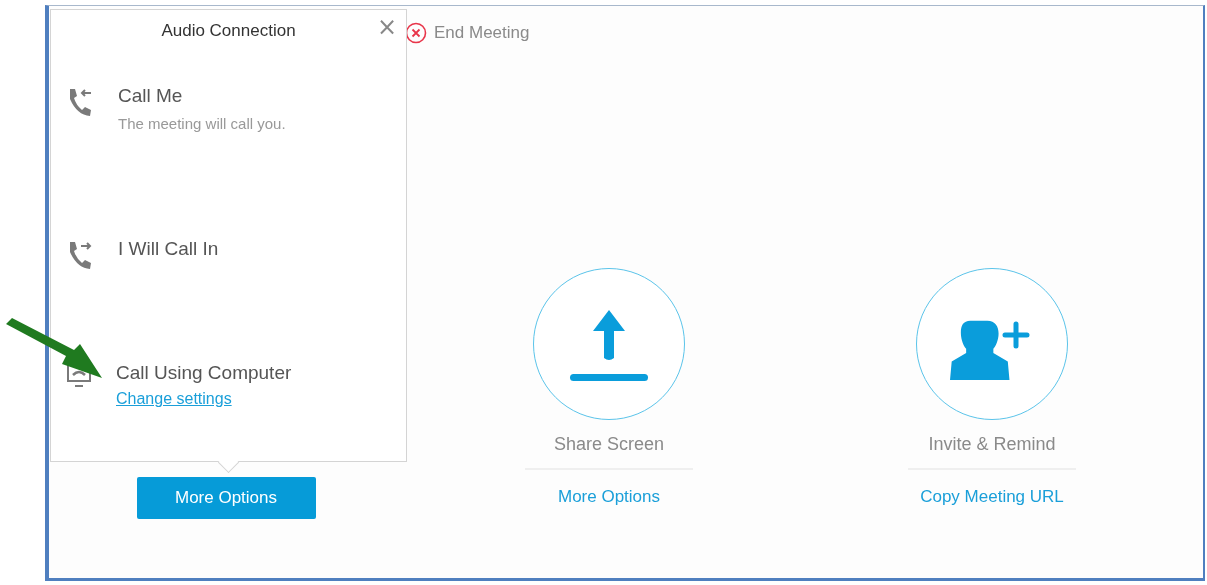  Describe the element at coordinates (386, 27) in the screenshot. I see `close-button: ×` at that location.